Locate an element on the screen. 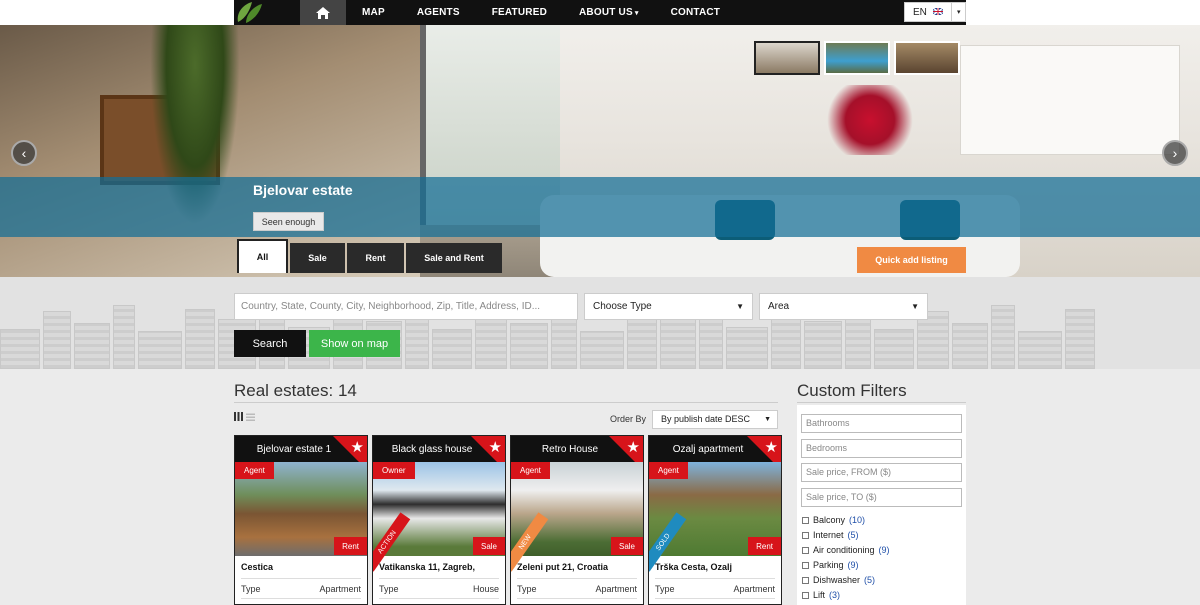  listing-type-tabs: All Sale Rent Sale and Rent is located at coordinates (369, 256).